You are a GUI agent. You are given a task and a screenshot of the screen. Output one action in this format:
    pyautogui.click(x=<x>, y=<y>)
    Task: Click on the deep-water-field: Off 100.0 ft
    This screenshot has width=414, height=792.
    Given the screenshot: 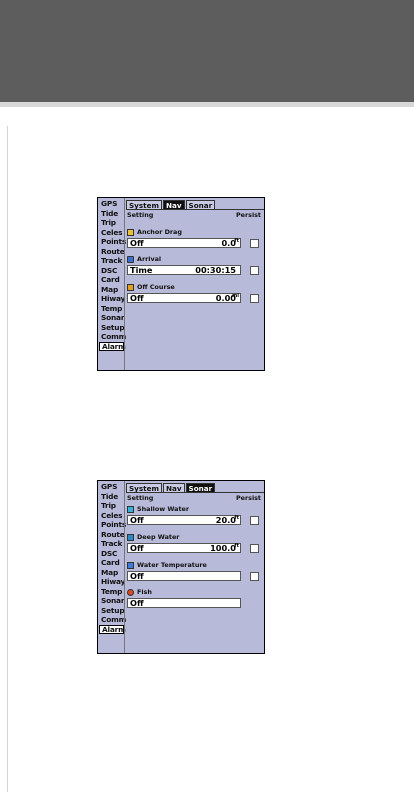 What is the action you would take?
    pyautogui.click(x=184, y=548)
    